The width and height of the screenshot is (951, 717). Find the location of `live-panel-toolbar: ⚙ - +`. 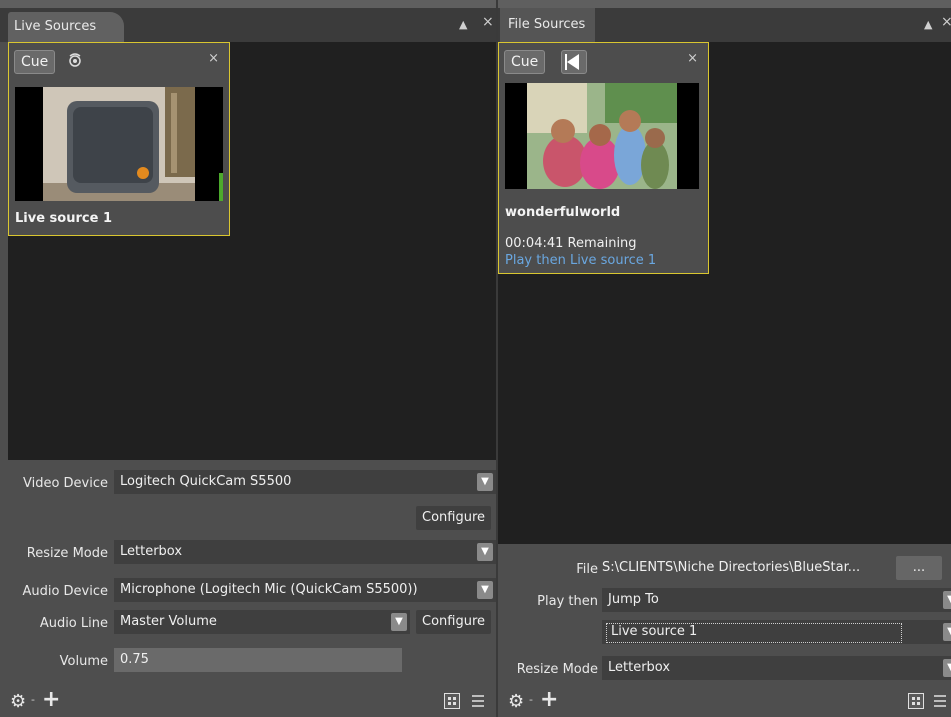

live-panel-toolbar: ⚙ - + is located at coordinates (248, 701).